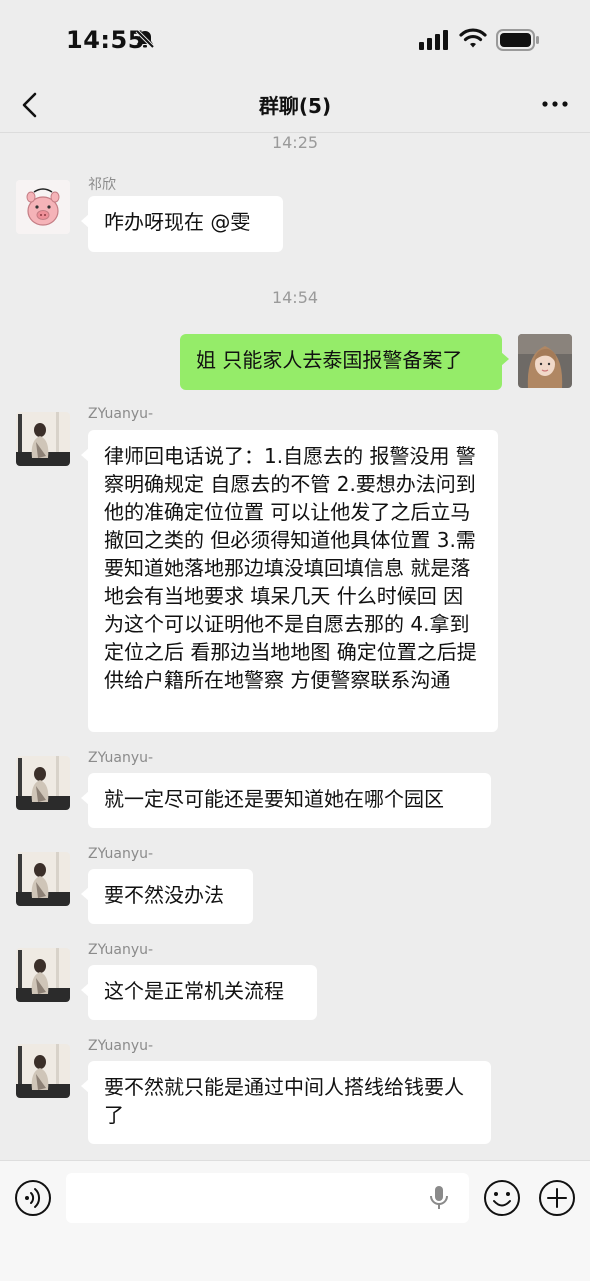  What do you see at coordinates (344, 362) in the screenshot?
I see `message-bubble: 姐 只能家人去泰国报警备案了` at bounding box center [344, 362].